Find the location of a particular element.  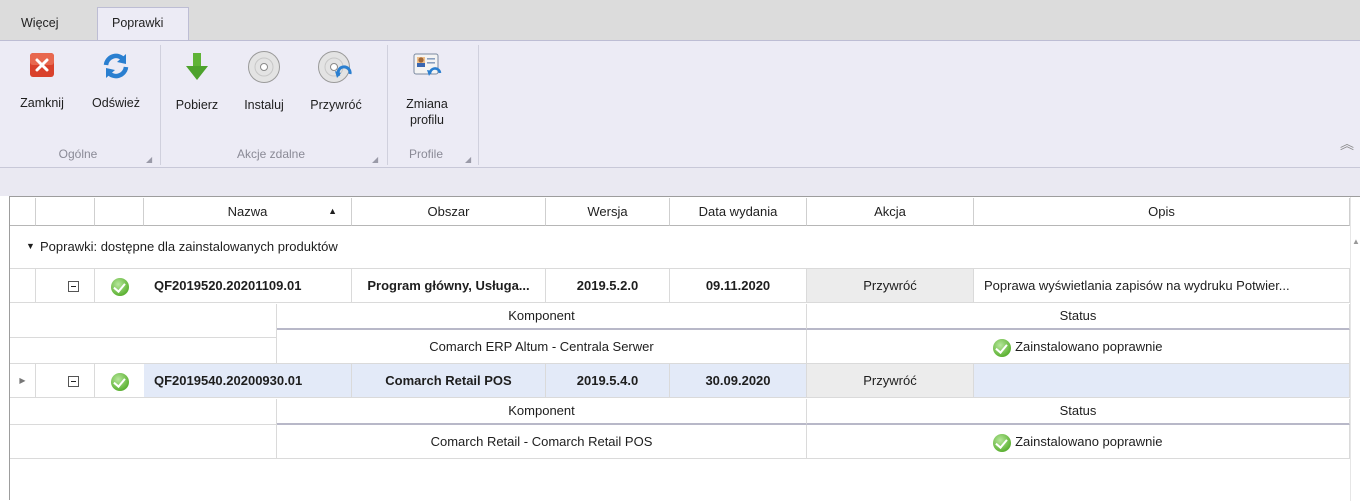

close-label: Zamknij is located at coordinates (42, 103).